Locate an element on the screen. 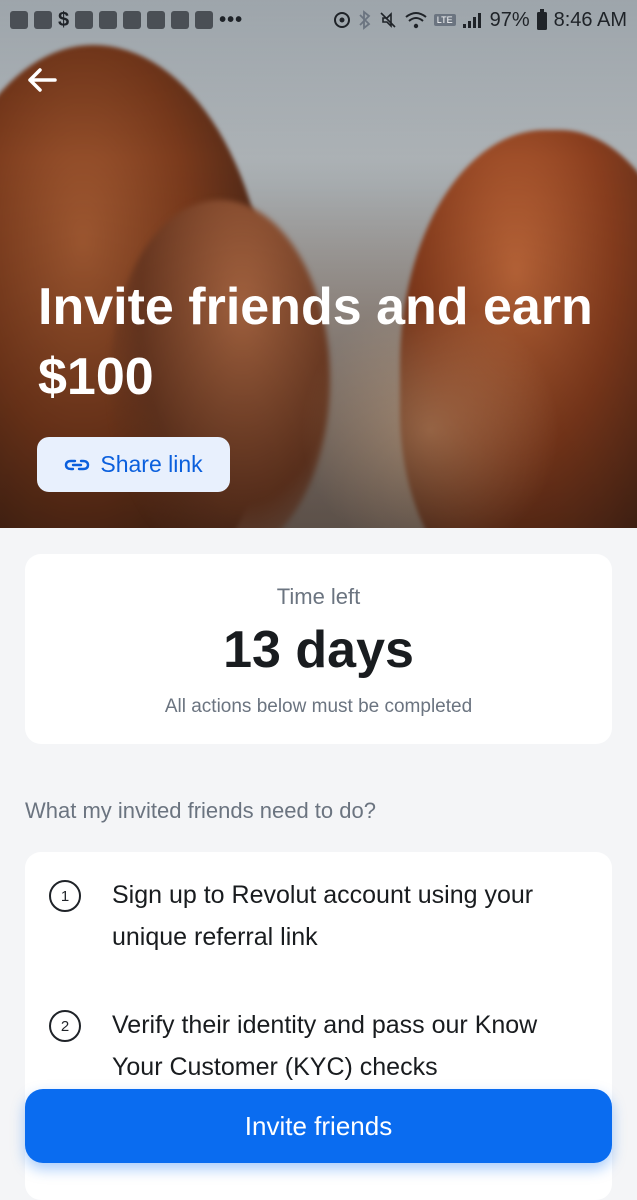 Image resolution: width=637 pixels, height=1200 pixels. bluetooth-icon is located at coordinates (365, 20).